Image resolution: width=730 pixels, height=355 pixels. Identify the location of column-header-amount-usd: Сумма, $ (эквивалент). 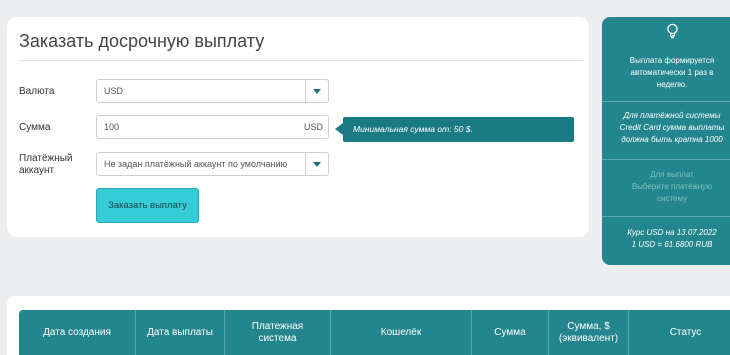
(589, 332).